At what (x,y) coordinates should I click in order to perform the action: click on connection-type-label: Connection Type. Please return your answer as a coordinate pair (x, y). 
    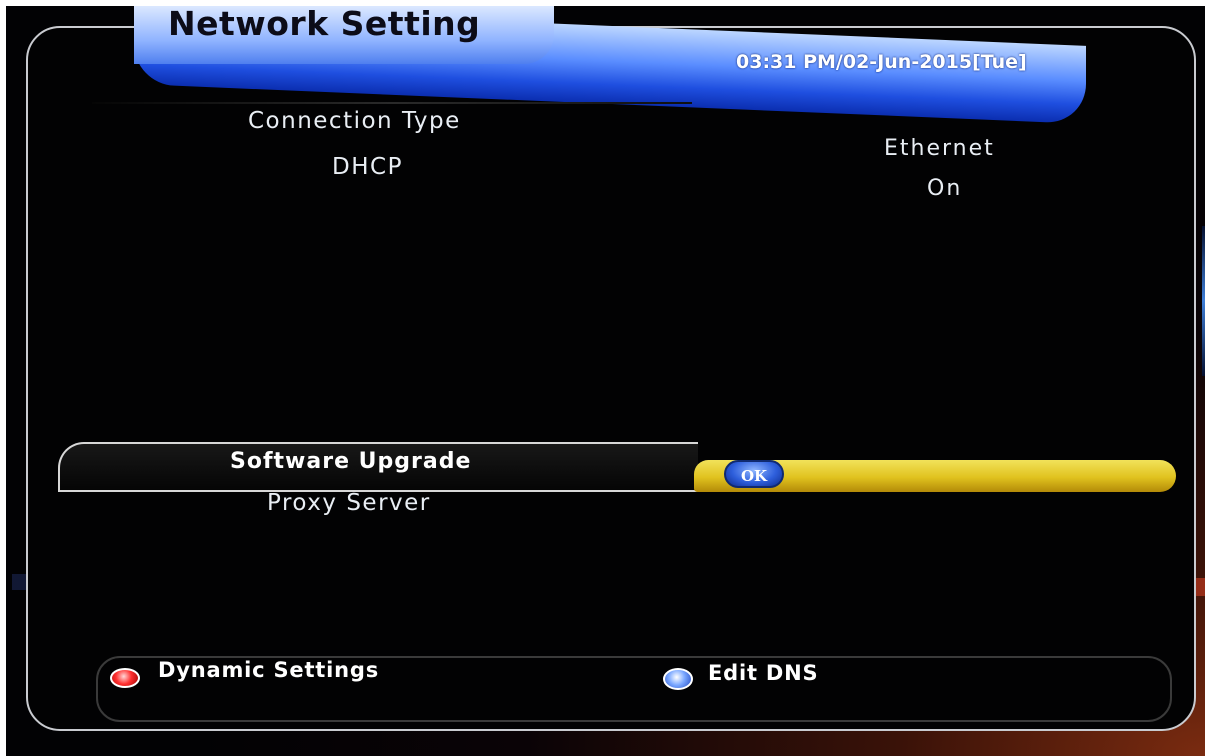
    Looking at the image, I should click on (354, 121).